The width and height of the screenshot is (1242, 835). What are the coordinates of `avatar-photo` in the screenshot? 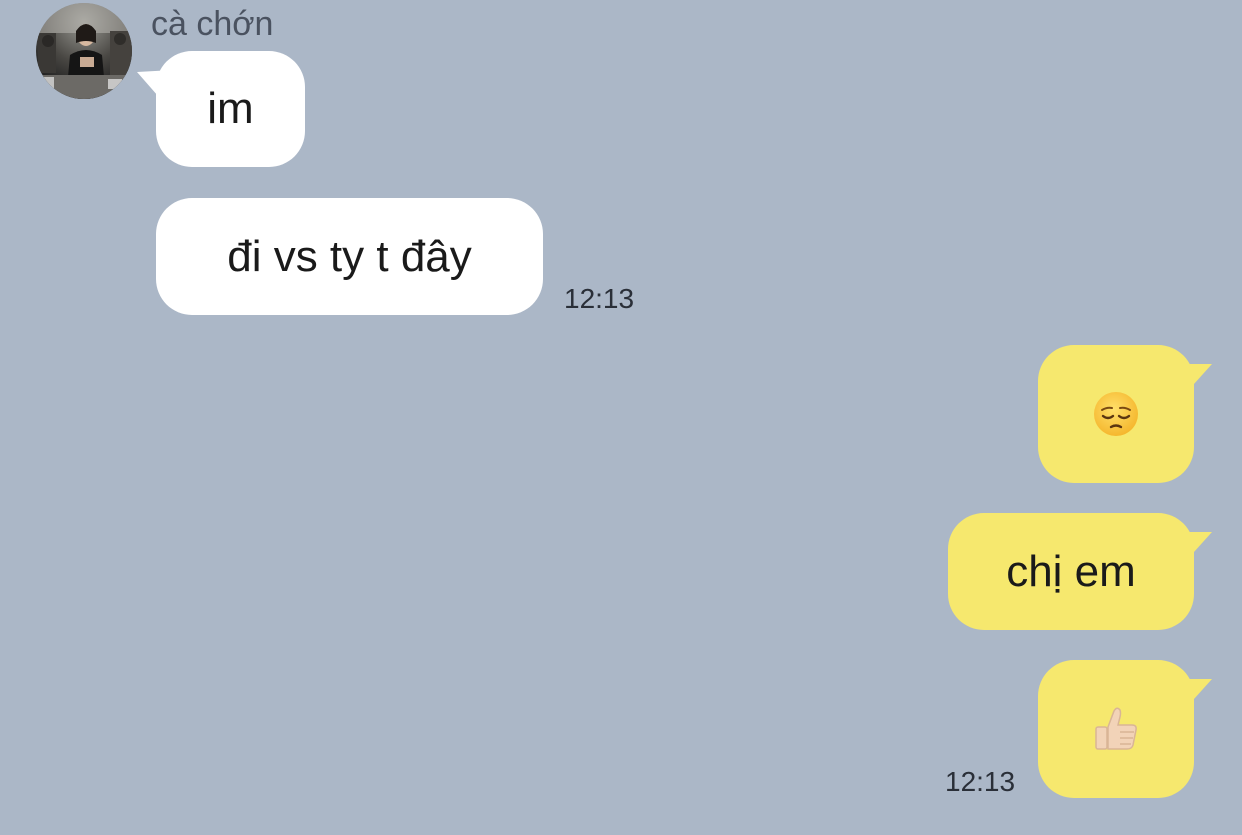 It's located at (84, 51).